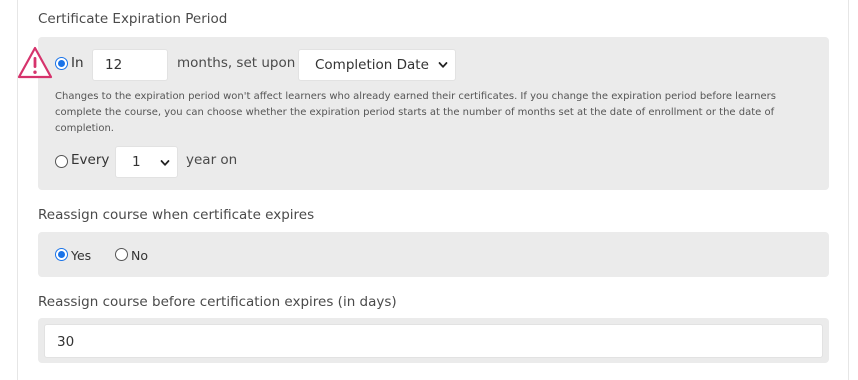 This screenshot has width=858, height=380. I want to click on months-set-upon-text: months, set upon, so click(236, 63).